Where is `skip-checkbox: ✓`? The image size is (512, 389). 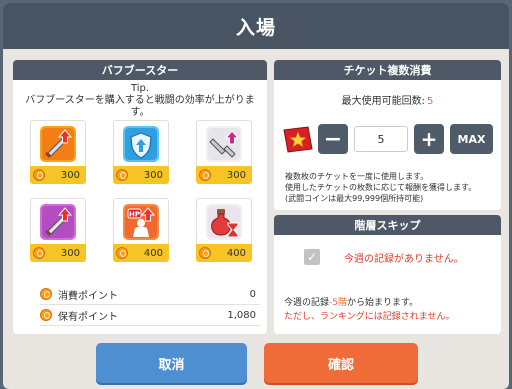
skip-checkbox: ✓ is located at coordinates (312, 257).